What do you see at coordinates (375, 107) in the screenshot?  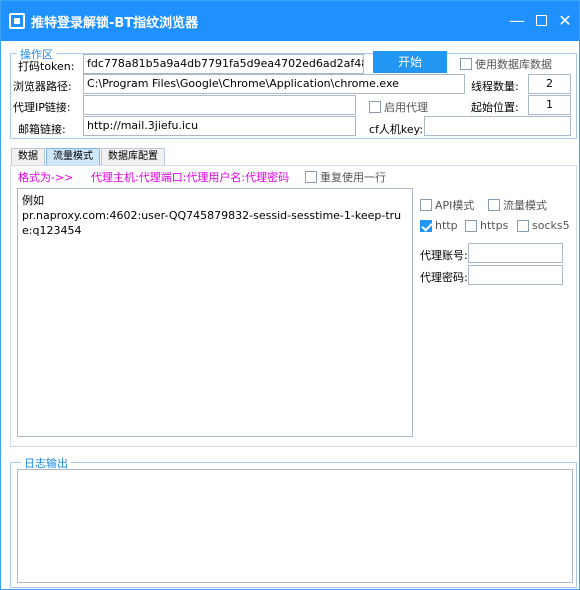 I see `enable-proxy-checkbox-box` at bounding box center [375, 107].